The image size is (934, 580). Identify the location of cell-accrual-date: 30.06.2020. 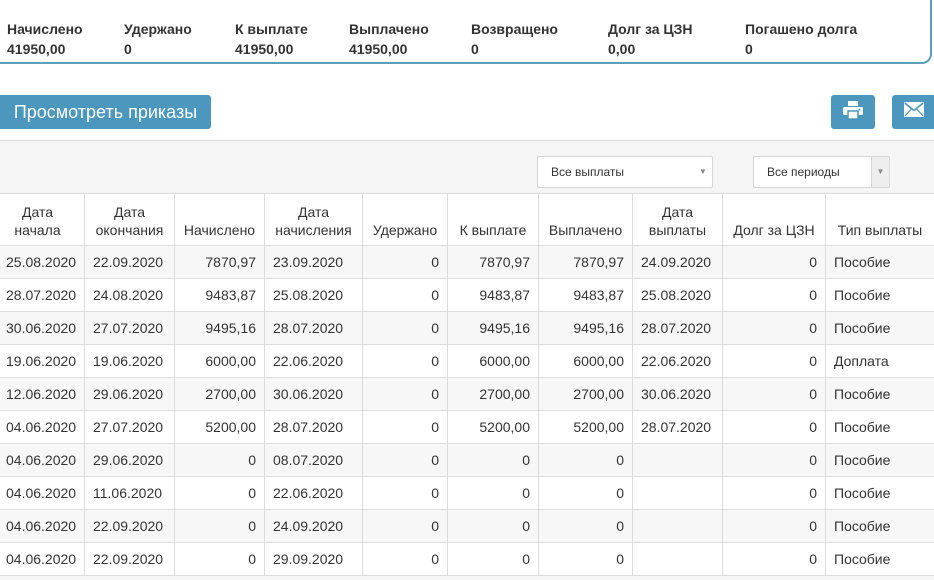
(313, 394).